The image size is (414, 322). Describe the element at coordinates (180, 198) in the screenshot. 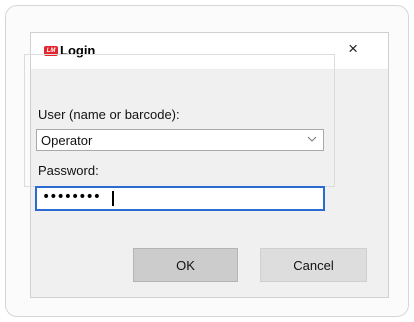

I see `password-field: ••••••••` at that location.